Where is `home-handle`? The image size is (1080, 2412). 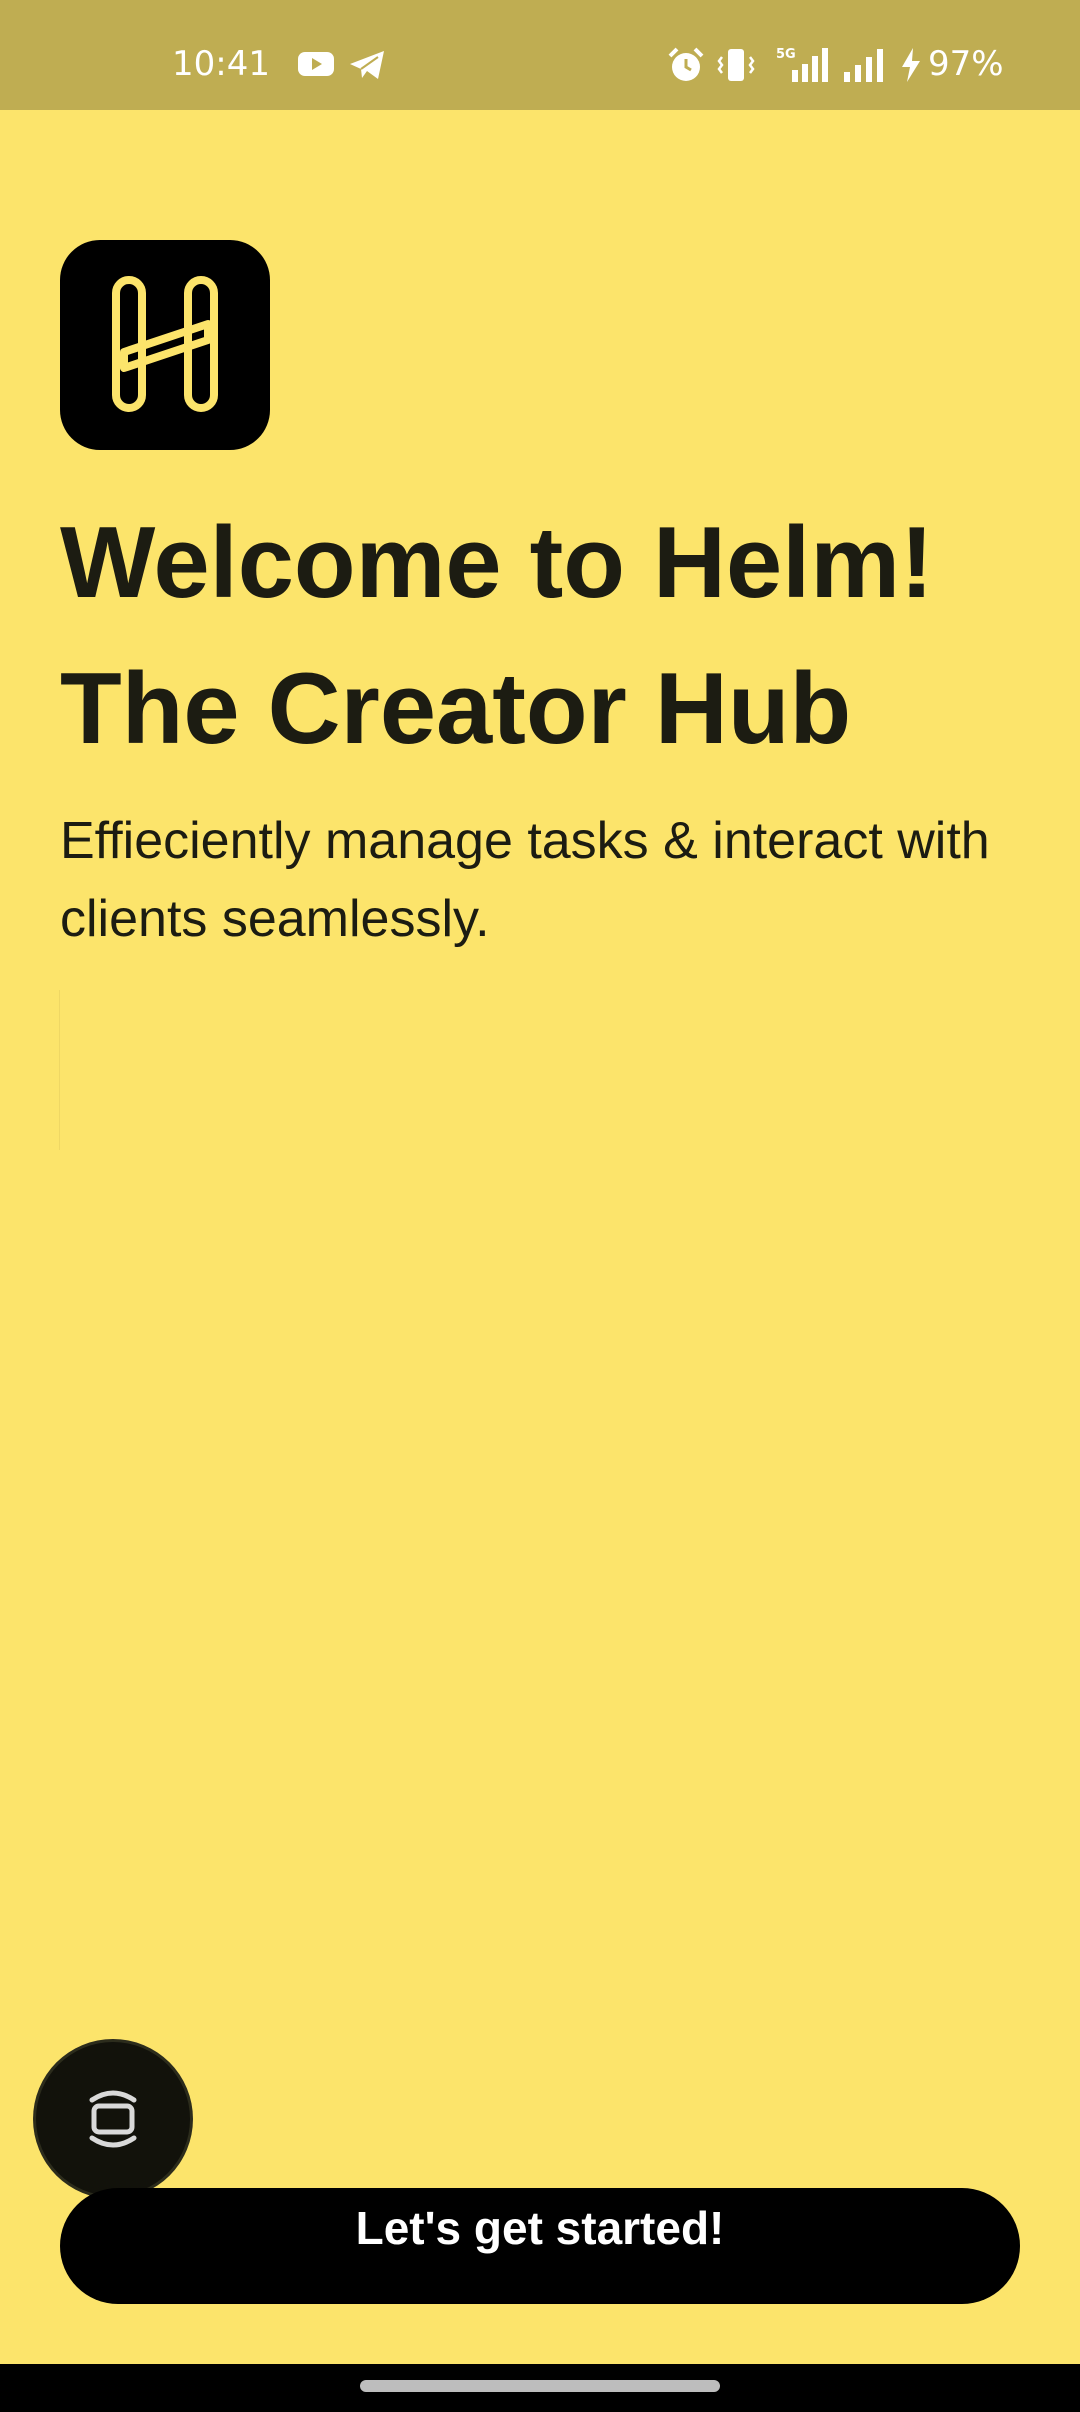 home-handle is located at coordinates (540, 2386).